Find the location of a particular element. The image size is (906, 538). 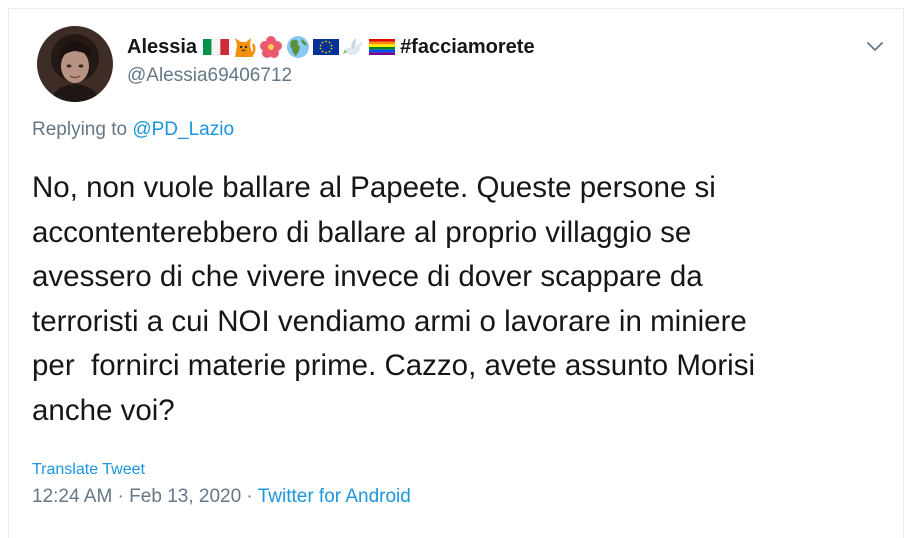

tweet-time: 12:24 AM is located at coordinates (72, 496).